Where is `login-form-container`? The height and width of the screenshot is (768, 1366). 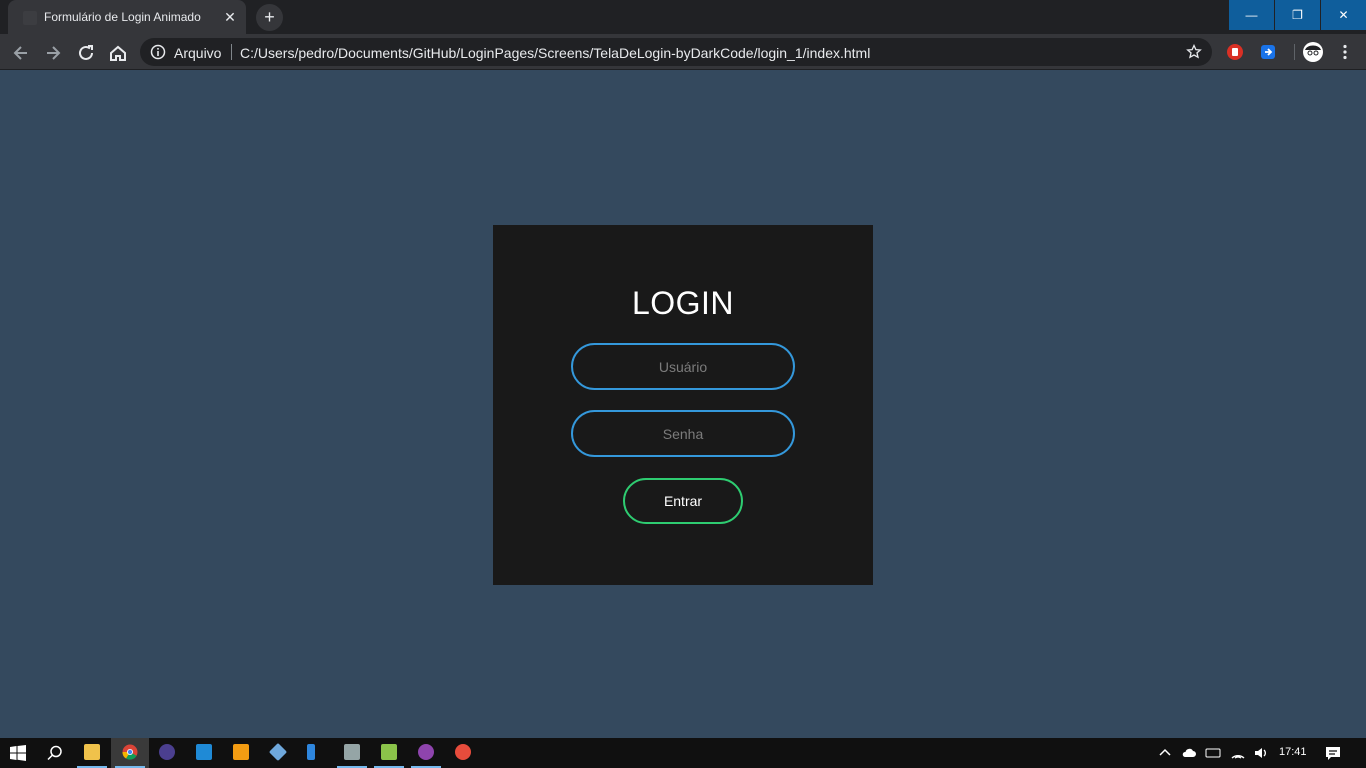 login-form-container is located at coordinates (683, 405).